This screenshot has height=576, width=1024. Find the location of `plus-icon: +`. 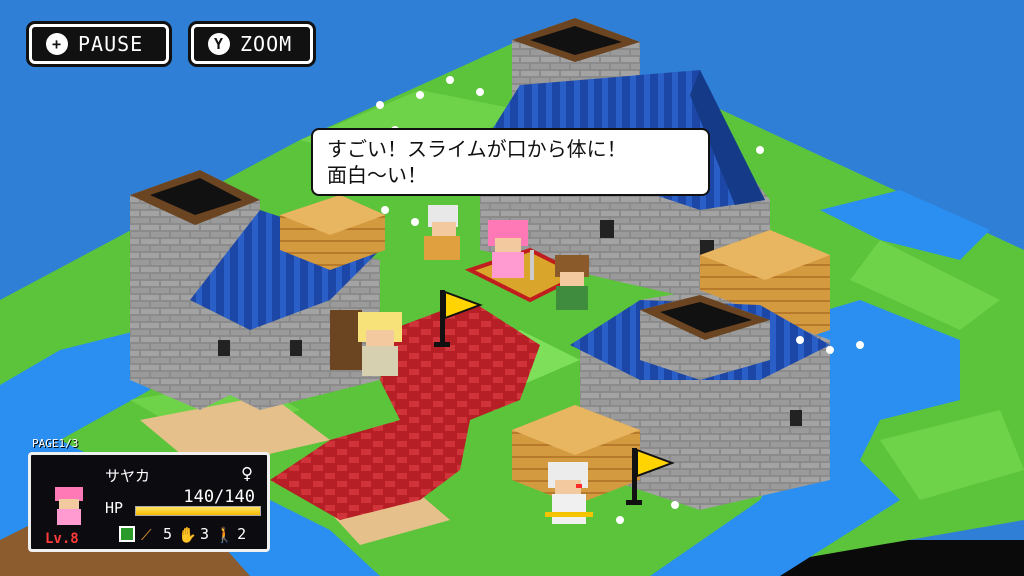

plus-icon: + is located at coordinates (57, 44).